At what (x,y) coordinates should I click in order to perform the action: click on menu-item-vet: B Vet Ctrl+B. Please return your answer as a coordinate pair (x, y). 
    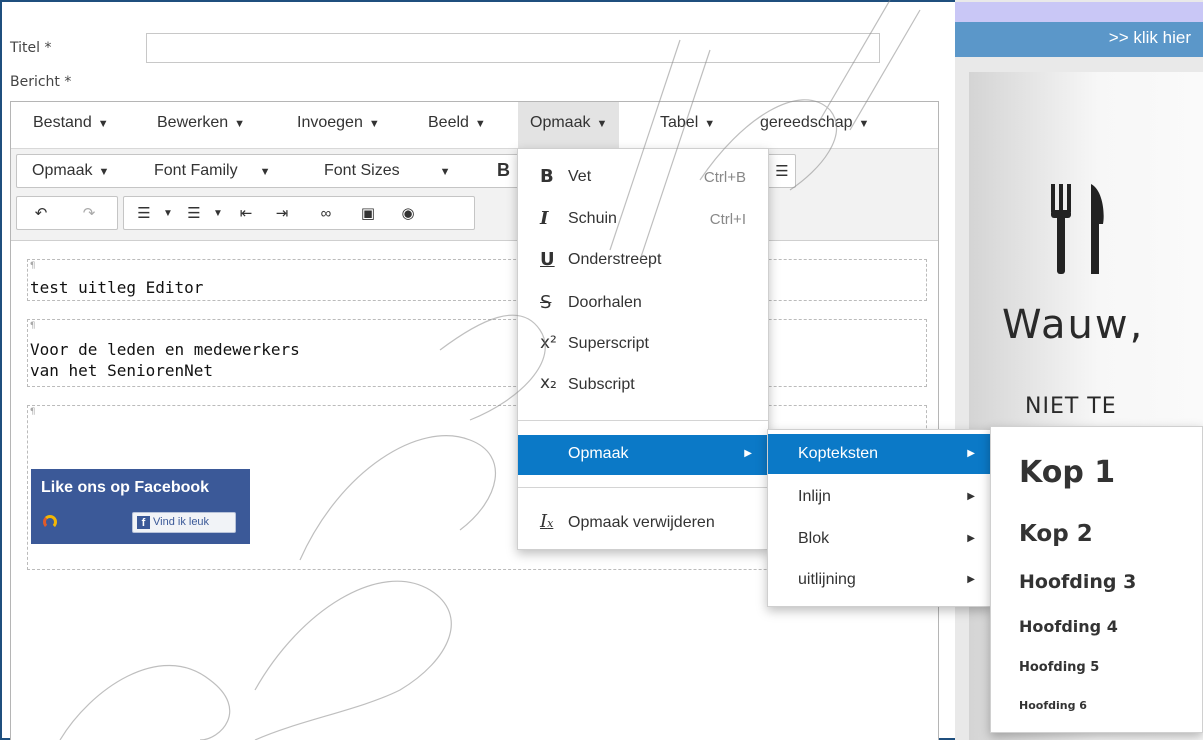
    Looking at the image, I should click on (643, 176).